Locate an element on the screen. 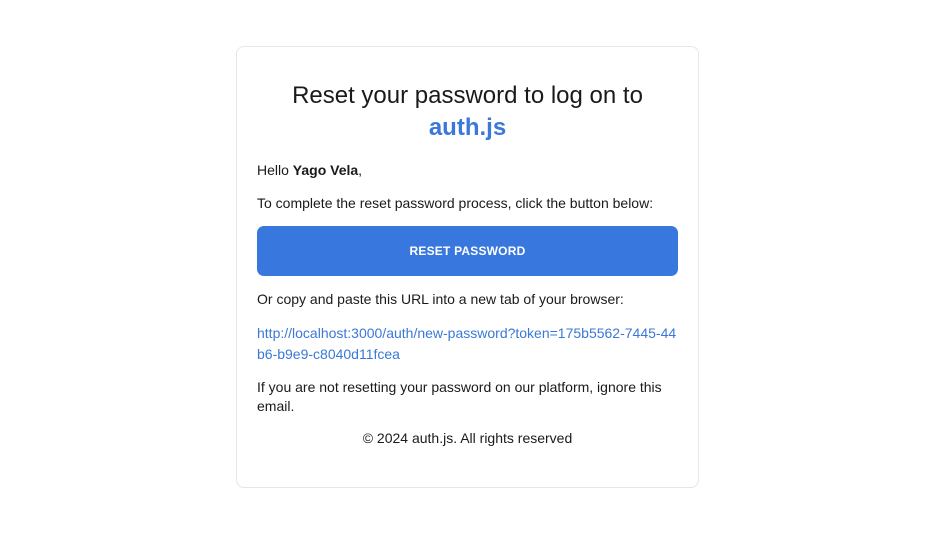 The width and height of the screenshot is (934, 538). footer-copyright: © 2024 auth.js. All rights reserved is located at coordinates (467, 438).